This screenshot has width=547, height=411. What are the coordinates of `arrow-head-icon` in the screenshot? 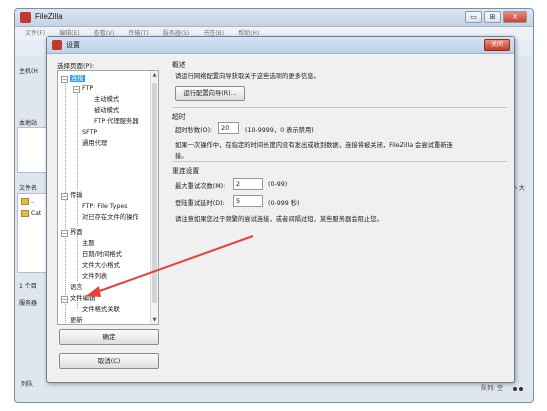 It's located at (93, 291).